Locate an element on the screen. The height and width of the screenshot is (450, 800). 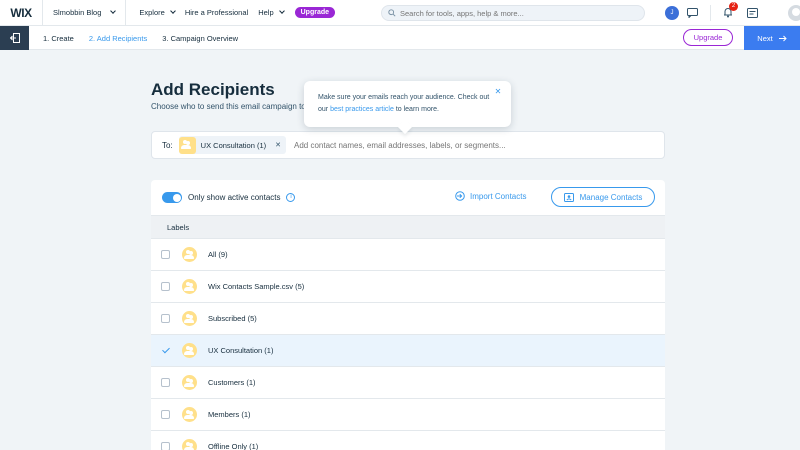
search-icon is located at coordinates (392, 13).